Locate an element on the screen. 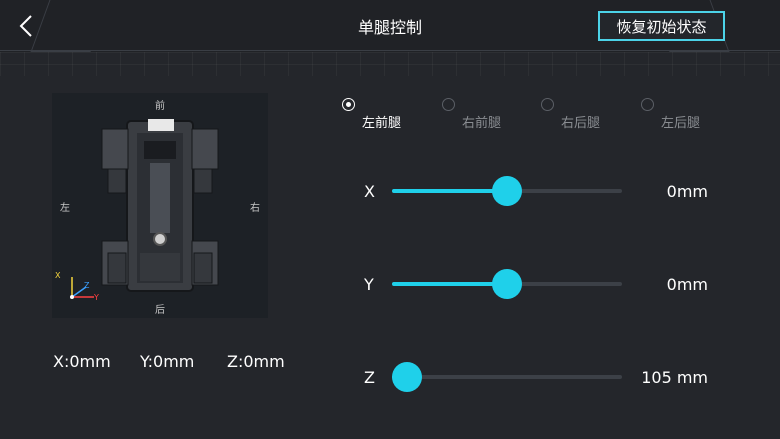 This screenshot has width=780, height=439. slider-x-thumb is located at coordinates (507, 191).